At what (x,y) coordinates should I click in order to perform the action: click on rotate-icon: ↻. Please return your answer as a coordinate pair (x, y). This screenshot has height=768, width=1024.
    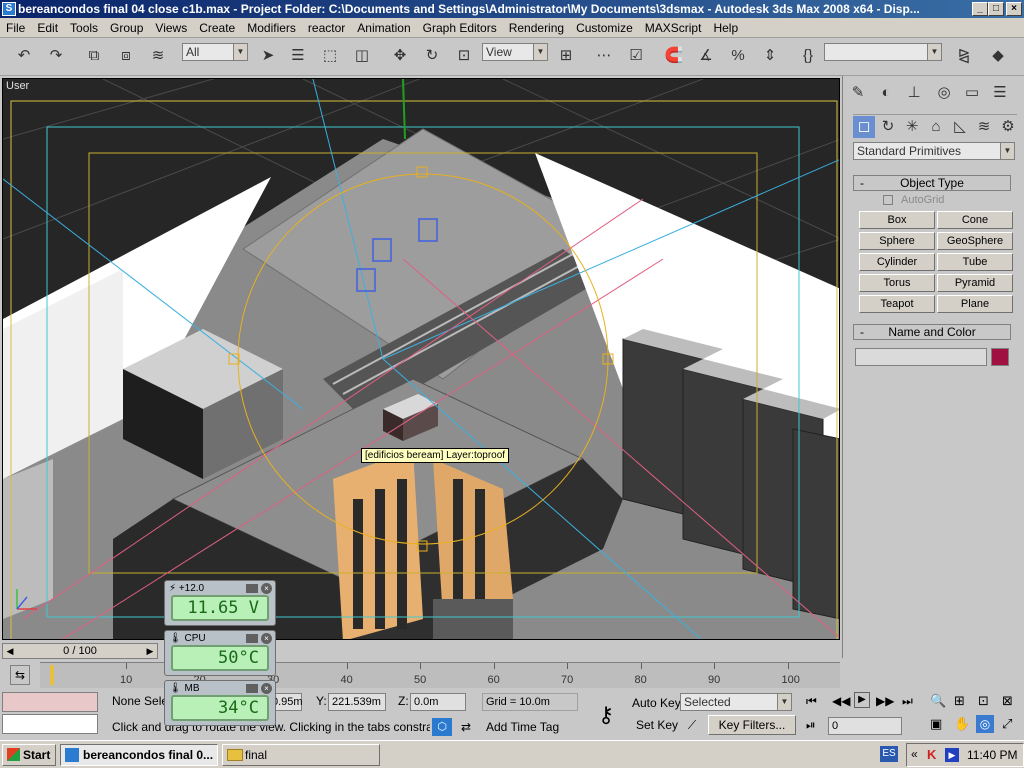
    Looking at the image, I should click on (432, 56).